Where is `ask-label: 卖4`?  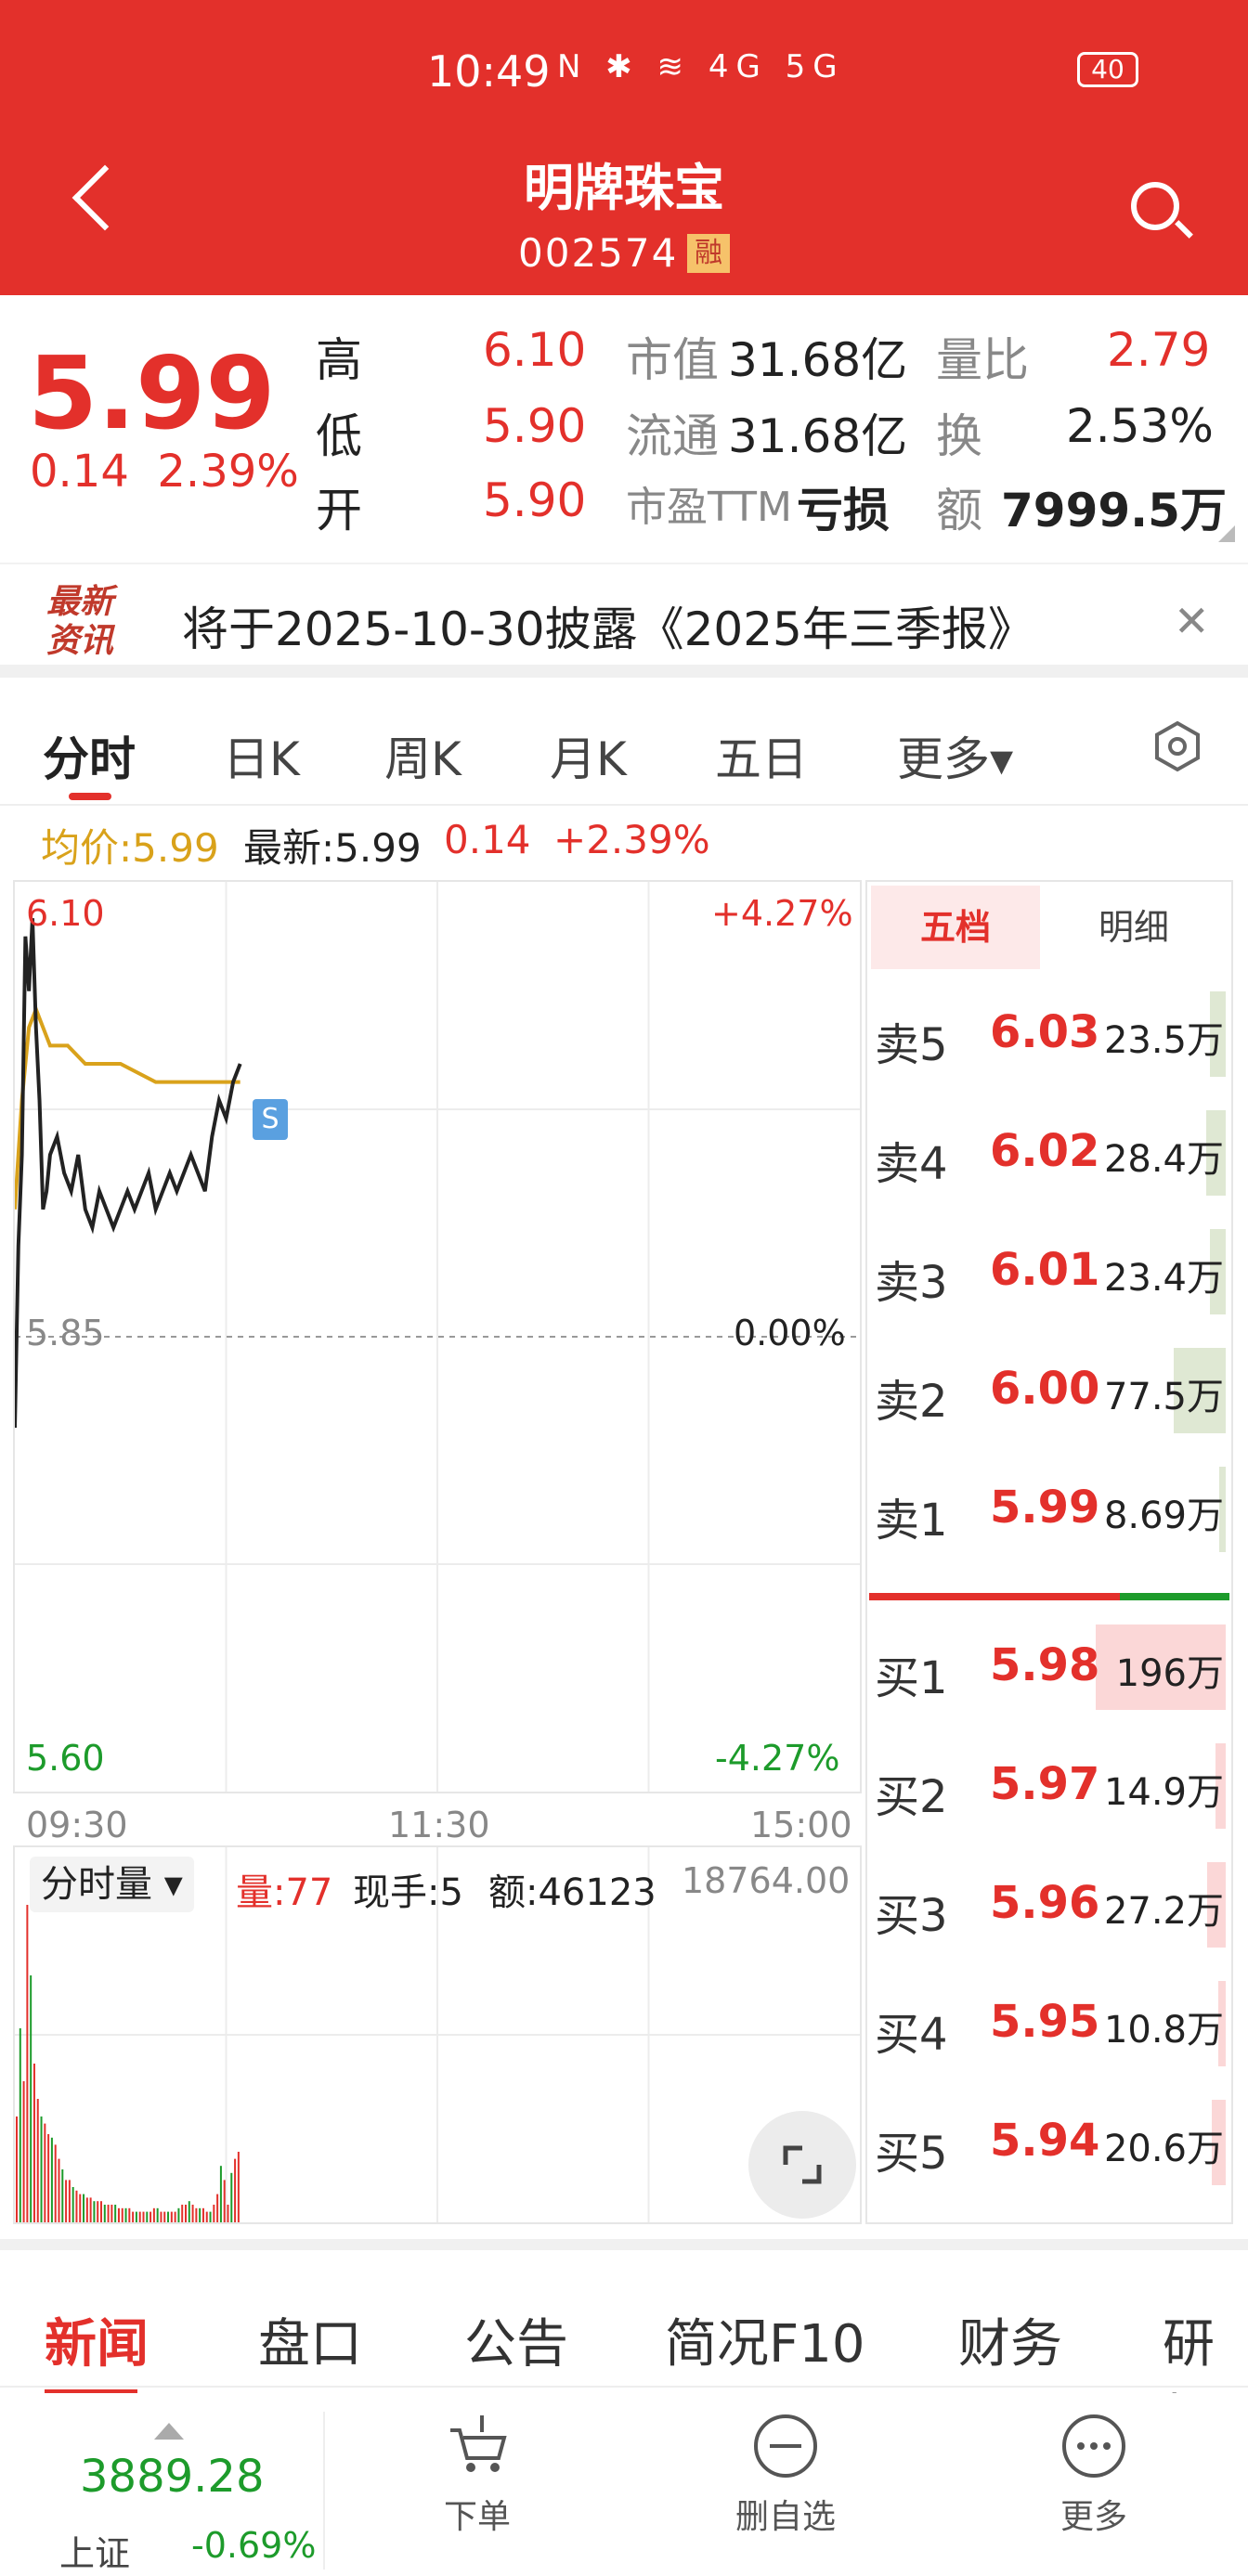 ask-label: 卖4 is located at coordinates (911, 1164).